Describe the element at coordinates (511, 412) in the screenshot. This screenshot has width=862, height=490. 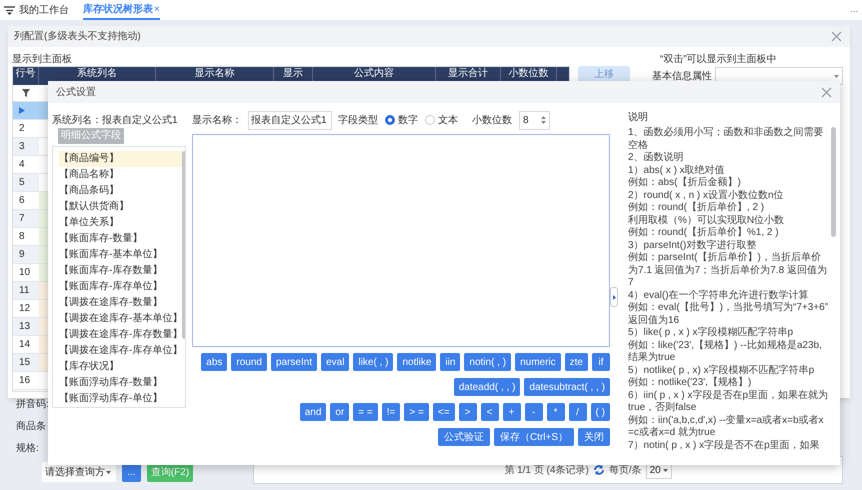
I see `function-button: +` at that location.